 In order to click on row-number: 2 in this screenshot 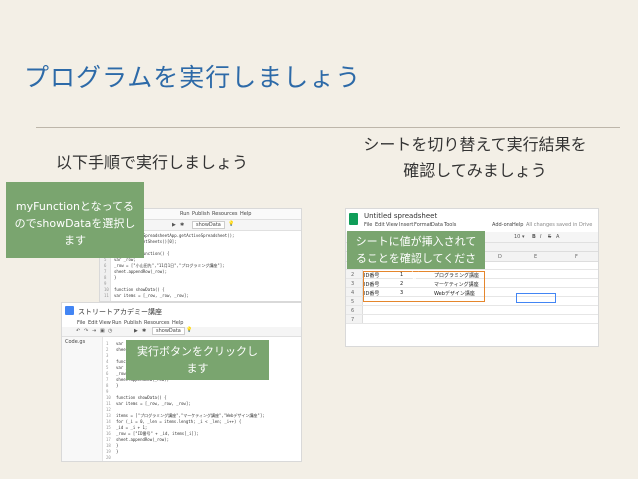, I will do `click(352, 275)`.